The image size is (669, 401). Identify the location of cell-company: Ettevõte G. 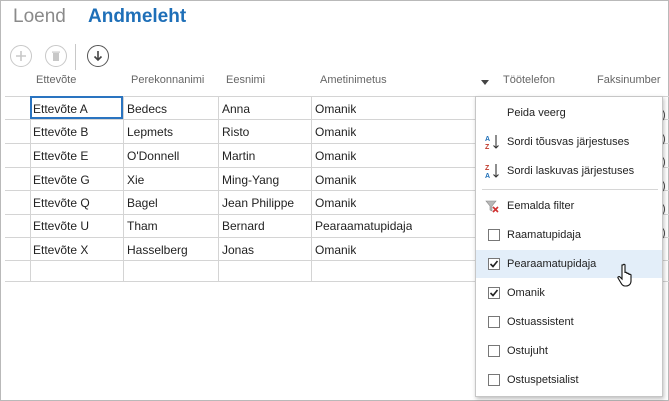
(61, 180).